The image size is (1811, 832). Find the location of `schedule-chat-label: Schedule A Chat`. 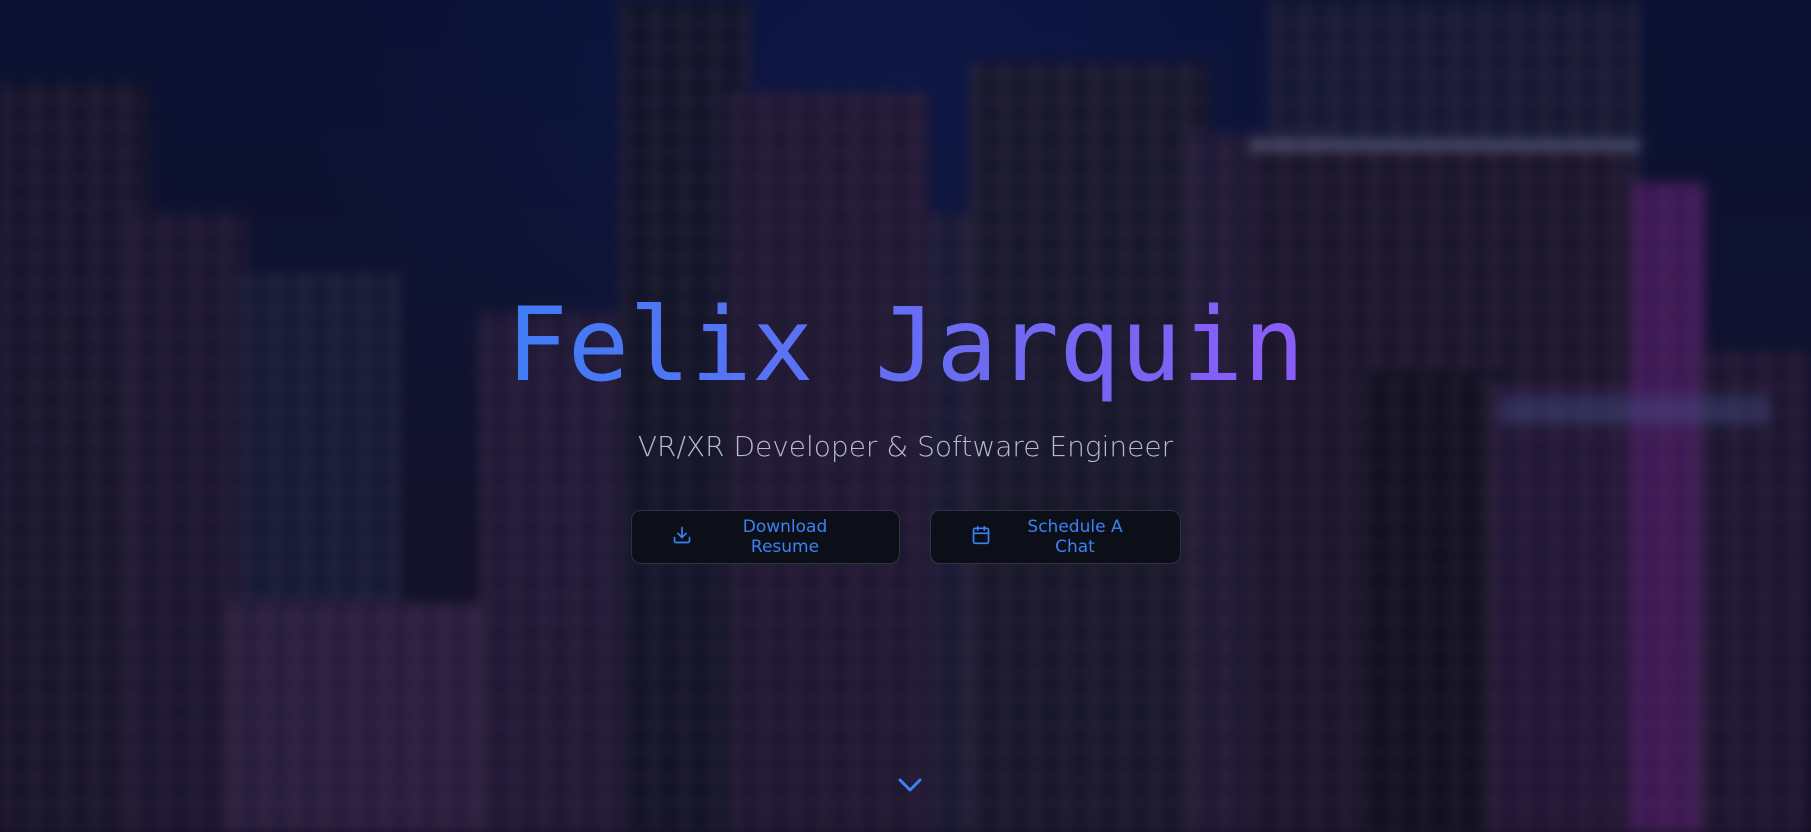

schedule-chat-label: Schedule A Chat is located at coordinates (1075, 537).